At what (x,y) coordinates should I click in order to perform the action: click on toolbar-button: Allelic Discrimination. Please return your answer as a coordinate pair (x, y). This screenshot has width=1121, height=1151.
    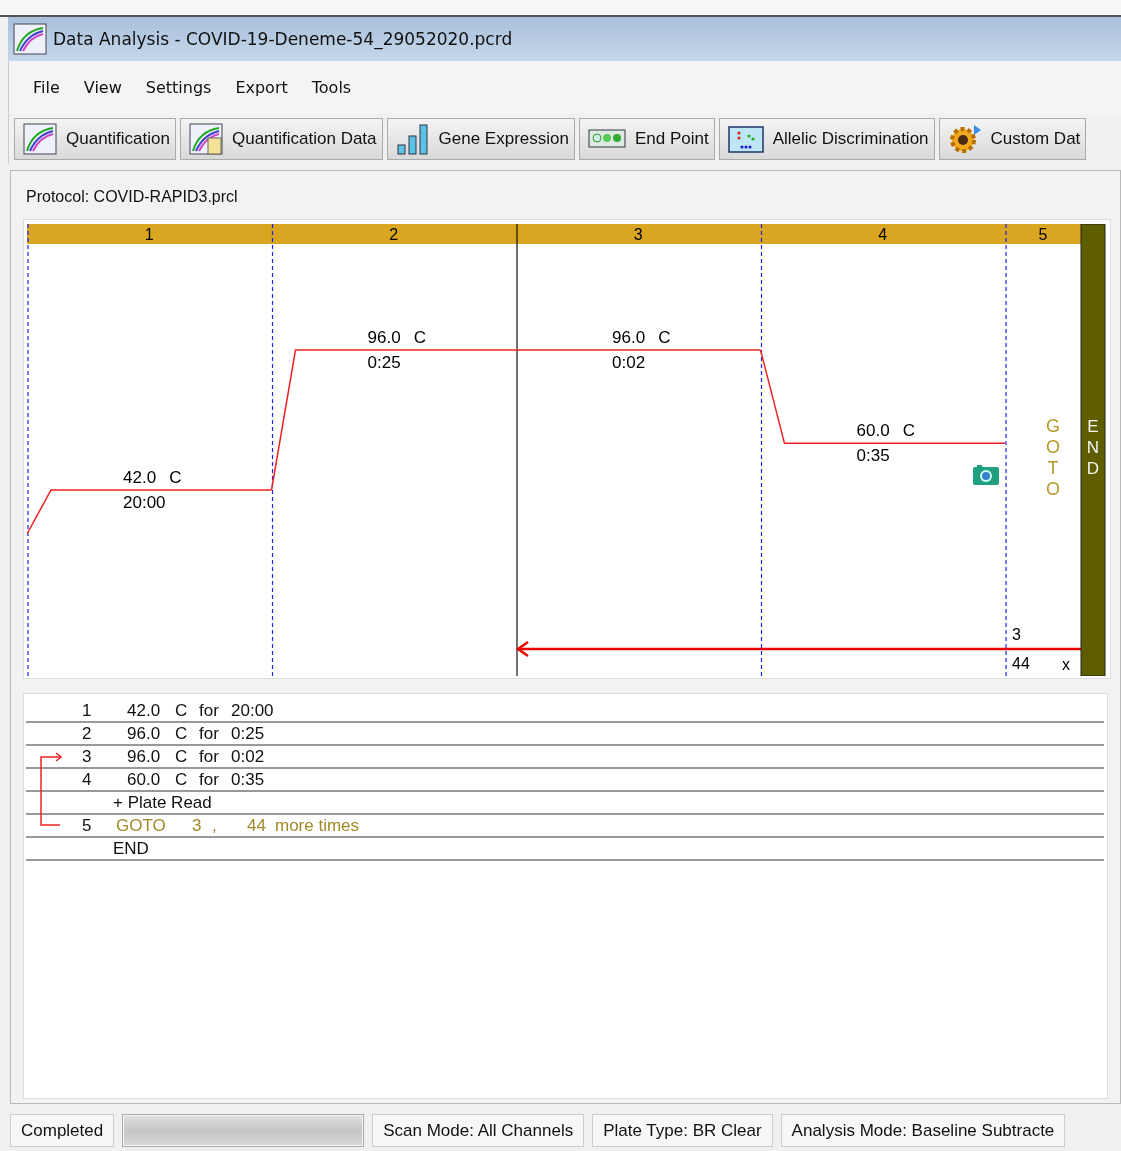
    Looking at the image, I should click on (826, 139).